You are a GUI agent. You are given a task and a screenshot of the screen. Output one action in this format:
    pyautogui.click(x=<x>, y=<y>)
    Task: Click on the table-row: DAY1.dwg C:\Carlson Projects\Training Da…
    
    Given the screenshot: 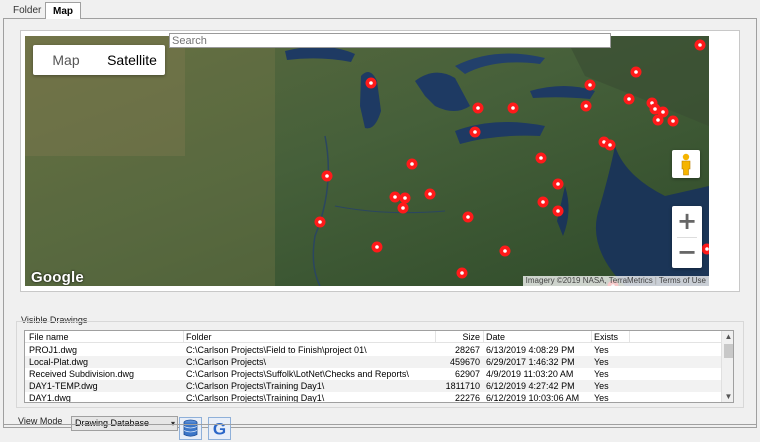 What is the action you would take?
    pyautogui.click(x=373, y=397)
    